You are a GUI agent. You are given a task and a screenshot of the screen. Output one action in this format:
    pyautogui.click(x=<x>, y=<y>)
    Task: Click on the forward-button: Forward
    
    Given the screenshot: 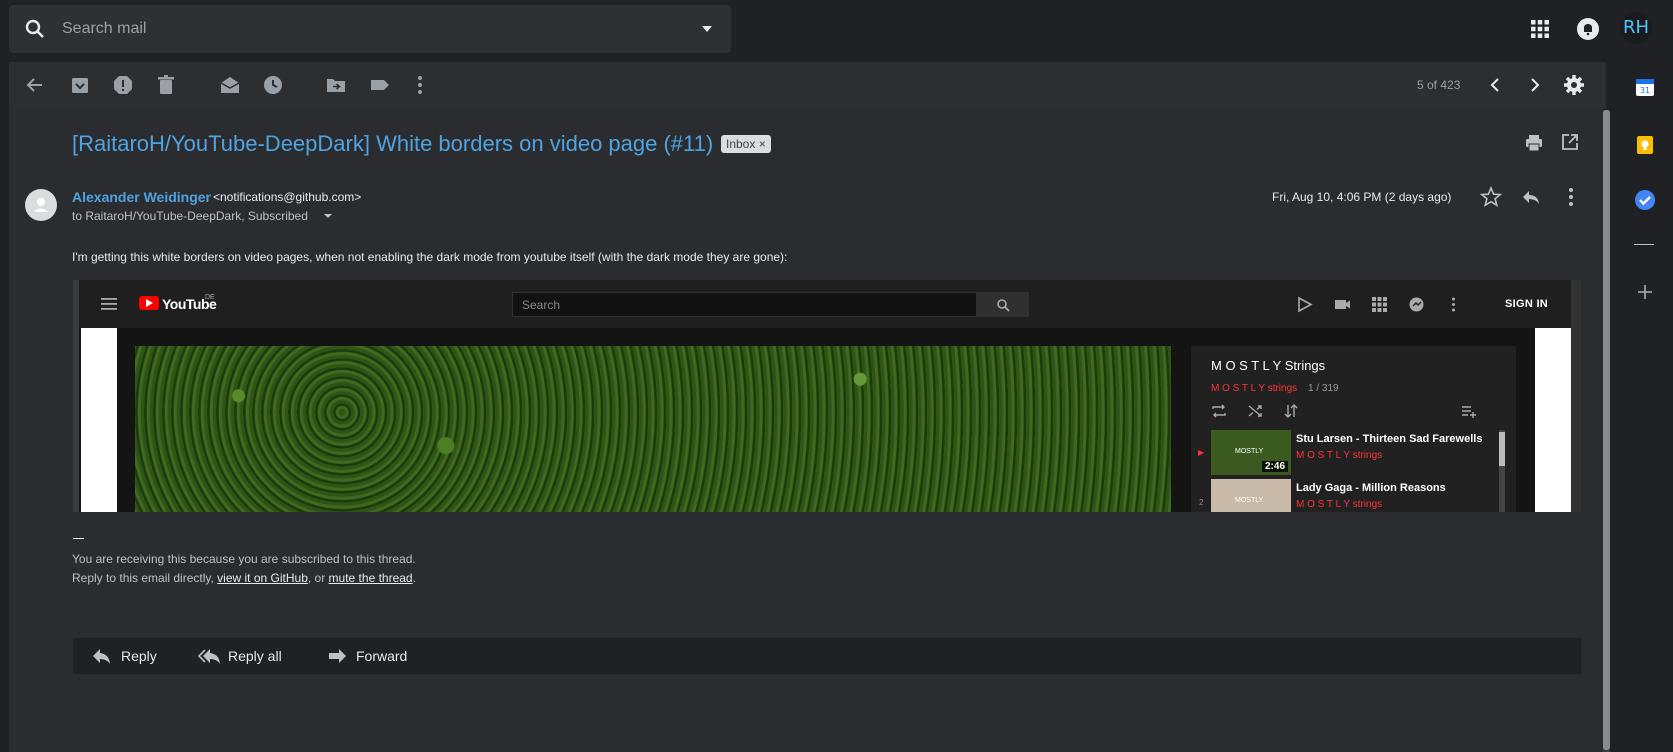 What is the action you would take?
    pyautogui.click(x=376, y=656)
    